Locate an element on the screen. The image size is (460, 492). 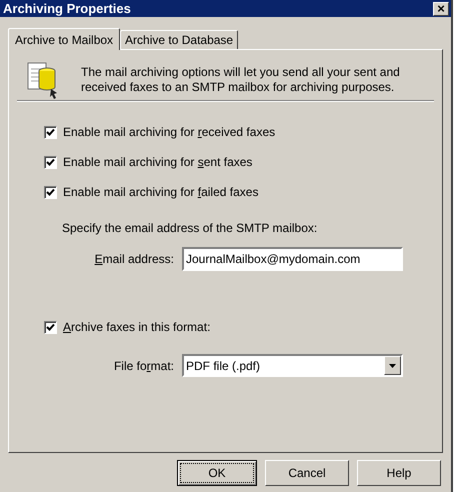
checkbox-label: Enable mail archiving for received faxes is located at coordinates (169, 132).